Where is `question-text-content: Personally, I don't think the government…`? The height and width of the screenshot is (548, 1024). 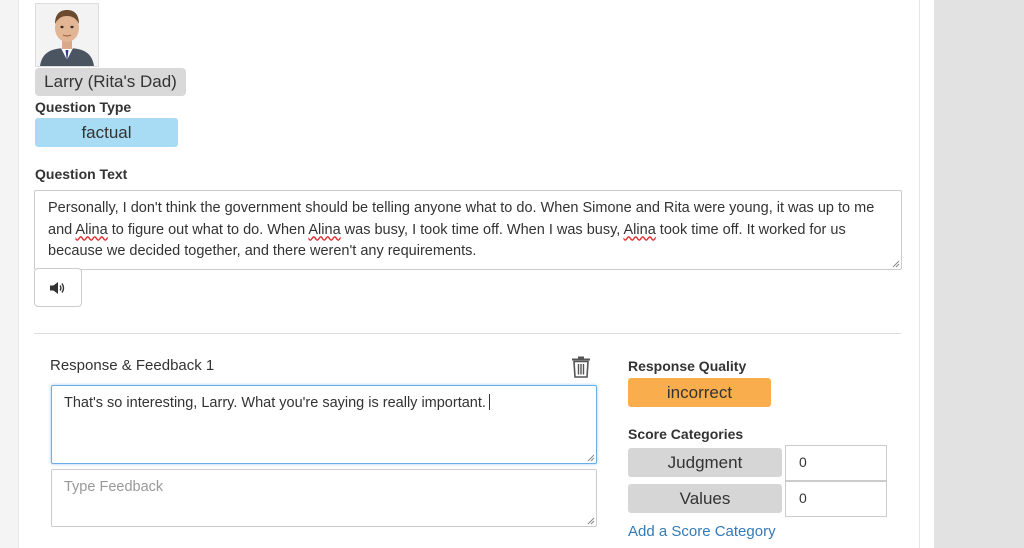 question-text-content: Personally, I don't think the government… is located at coordinates (461, 229).